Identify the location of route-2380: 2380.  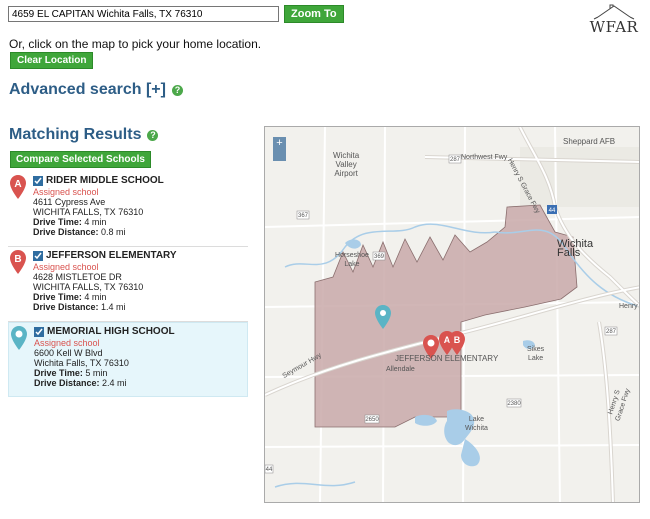
(514, 404).